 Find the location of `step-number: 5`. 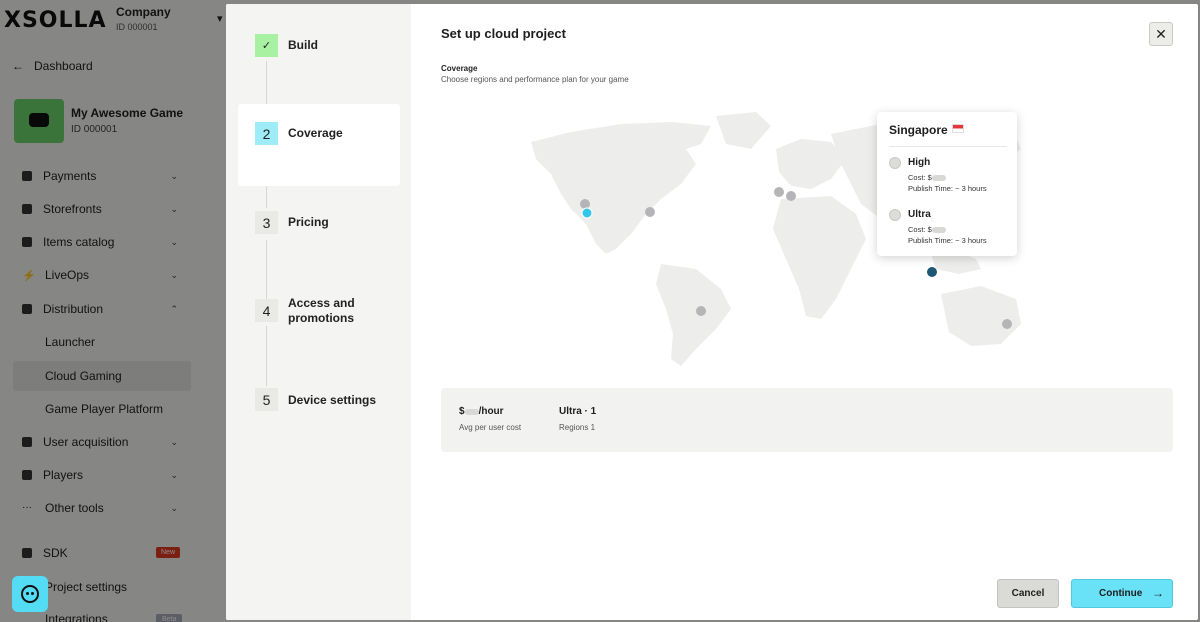

step-number: 5 is located at coordinates (266, 399).